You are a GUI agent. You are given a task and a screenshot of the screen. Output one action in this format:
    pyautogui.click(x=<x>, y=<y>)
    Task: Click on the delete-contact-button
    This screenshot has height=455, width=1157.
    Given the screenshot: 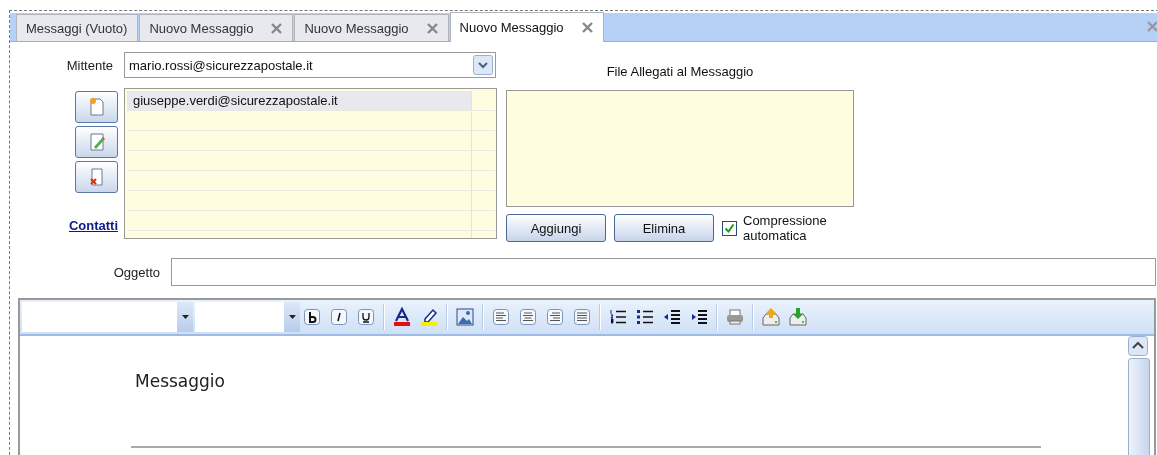 What is the action you would take?
    pyautogui.click(x=96, y=177)
    